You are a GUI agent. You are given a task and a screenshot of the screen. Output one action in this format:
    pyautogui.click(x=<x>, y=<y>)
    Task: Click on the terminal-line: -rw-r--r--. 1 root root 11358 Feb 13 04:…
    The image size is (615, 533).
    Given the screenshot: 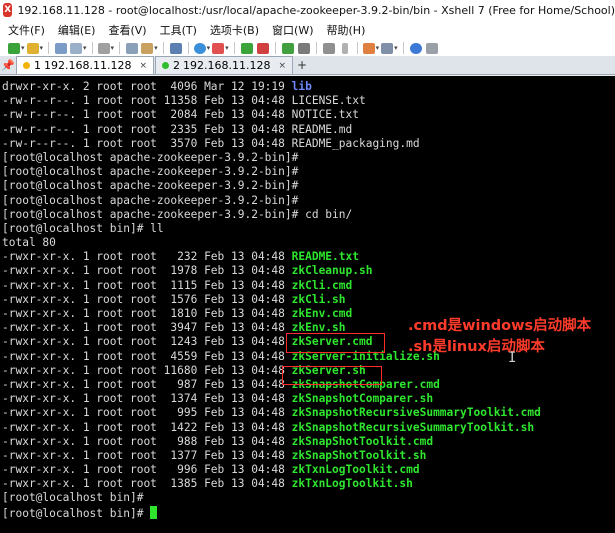 What is the action you would take?
    pyautogui.click(x=271, y=101)
    